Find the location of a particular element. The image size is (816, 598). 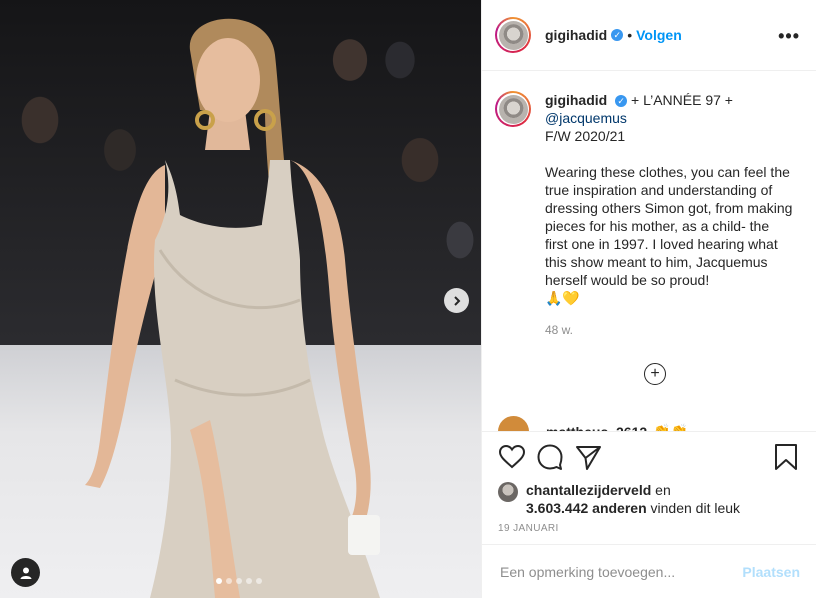

caption-emoji: 🙏💛 is located at coordinates (562, 298).